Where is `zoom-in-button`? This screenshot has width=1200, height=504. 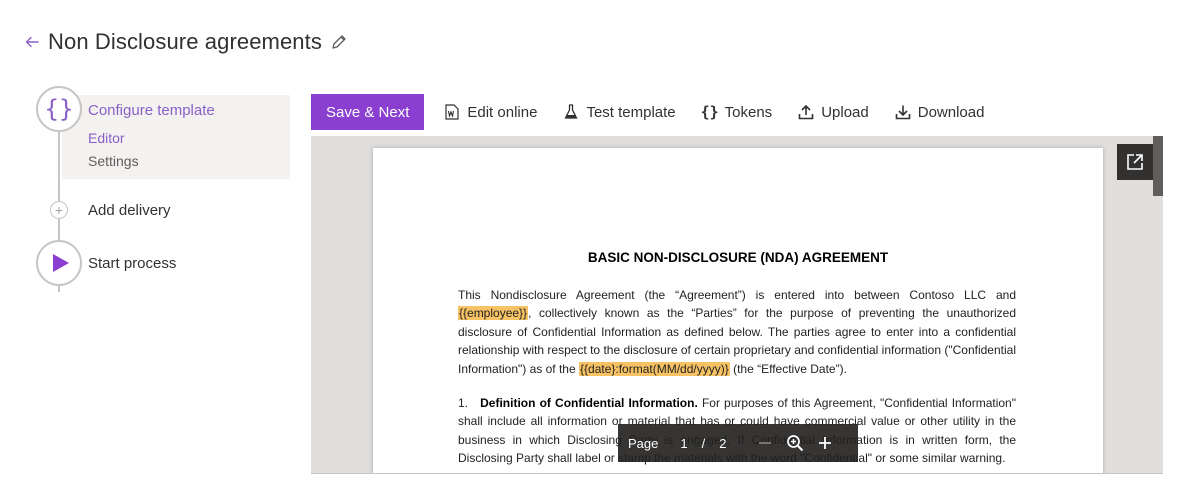 zoom-in-button is located at coordinates (825, 443).